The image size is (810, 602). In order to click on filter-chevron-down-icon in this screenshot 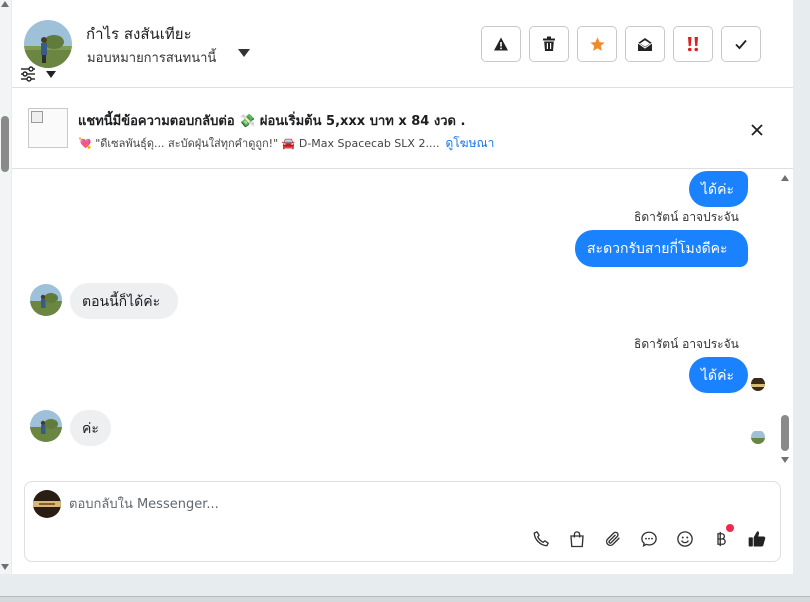, I will do `click(51, 74)`.